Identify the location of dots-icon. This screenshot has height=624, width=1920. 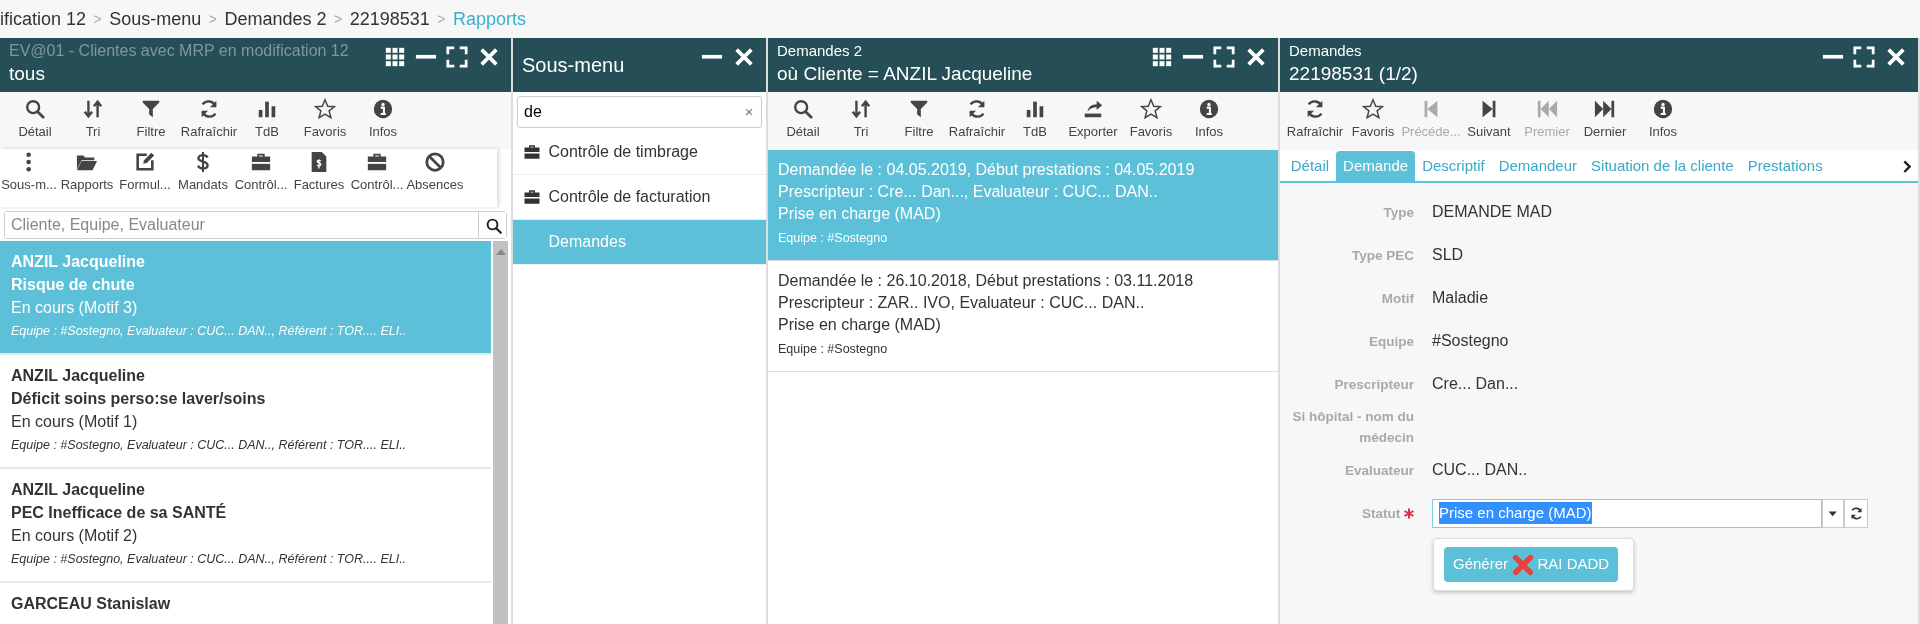
(29, 162).